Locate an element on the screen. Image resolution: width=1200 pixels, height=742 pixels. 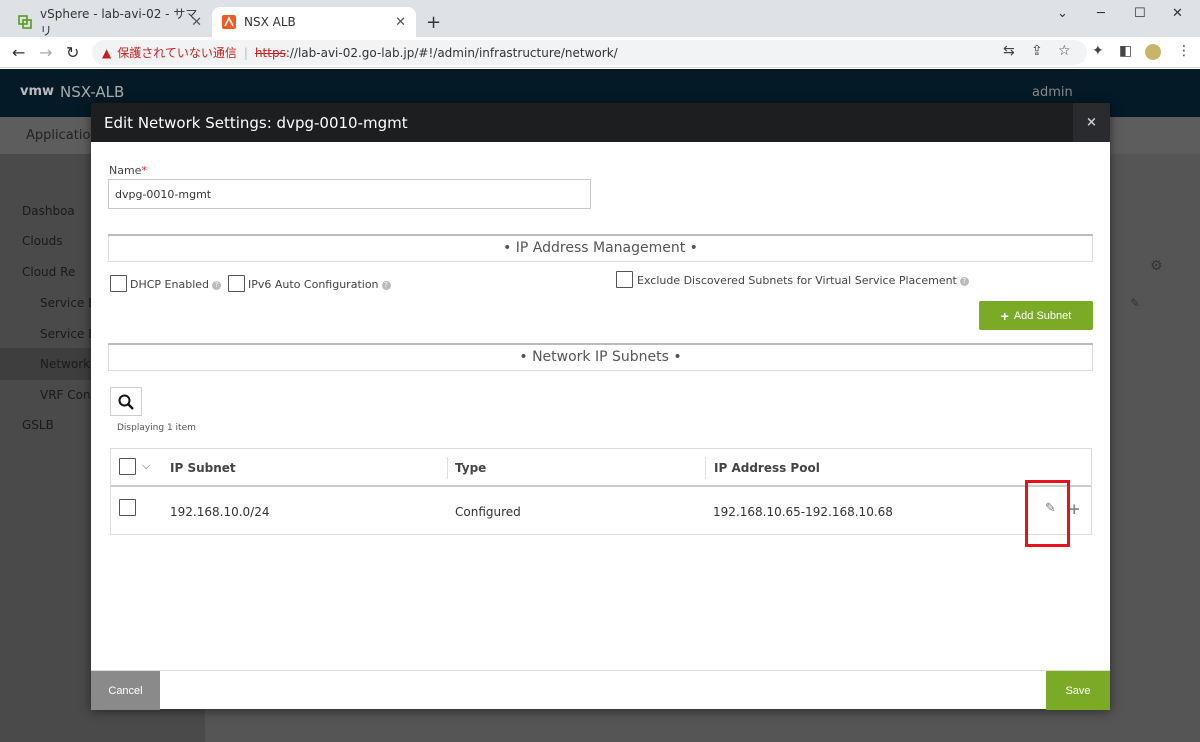
column-ip-subnet: IP Subnet is located at coordinates (203, 468).